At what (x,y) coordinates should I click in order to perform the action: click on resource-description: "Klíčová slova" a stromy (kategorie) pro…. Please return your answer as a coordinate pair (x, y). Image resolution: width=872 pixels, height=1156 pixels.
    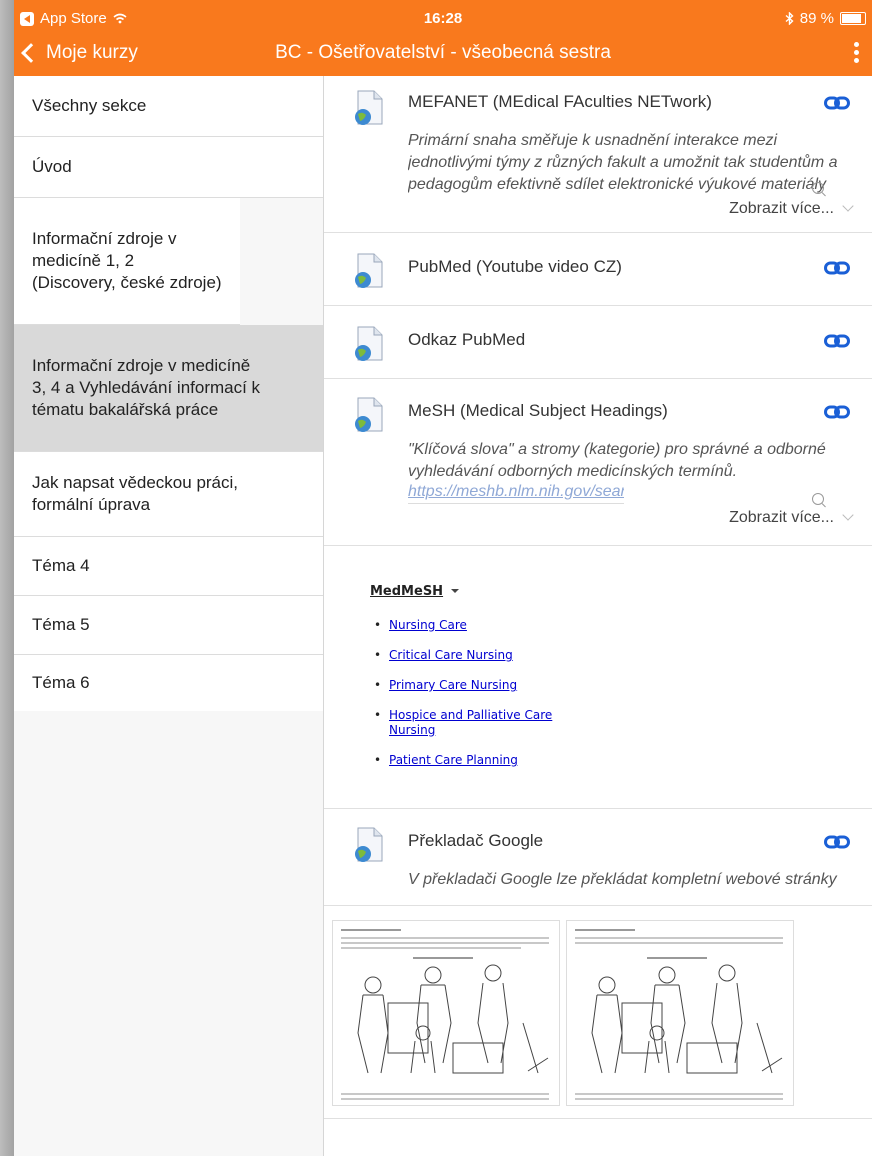
    Looking at the image, I should click on (617, 460).